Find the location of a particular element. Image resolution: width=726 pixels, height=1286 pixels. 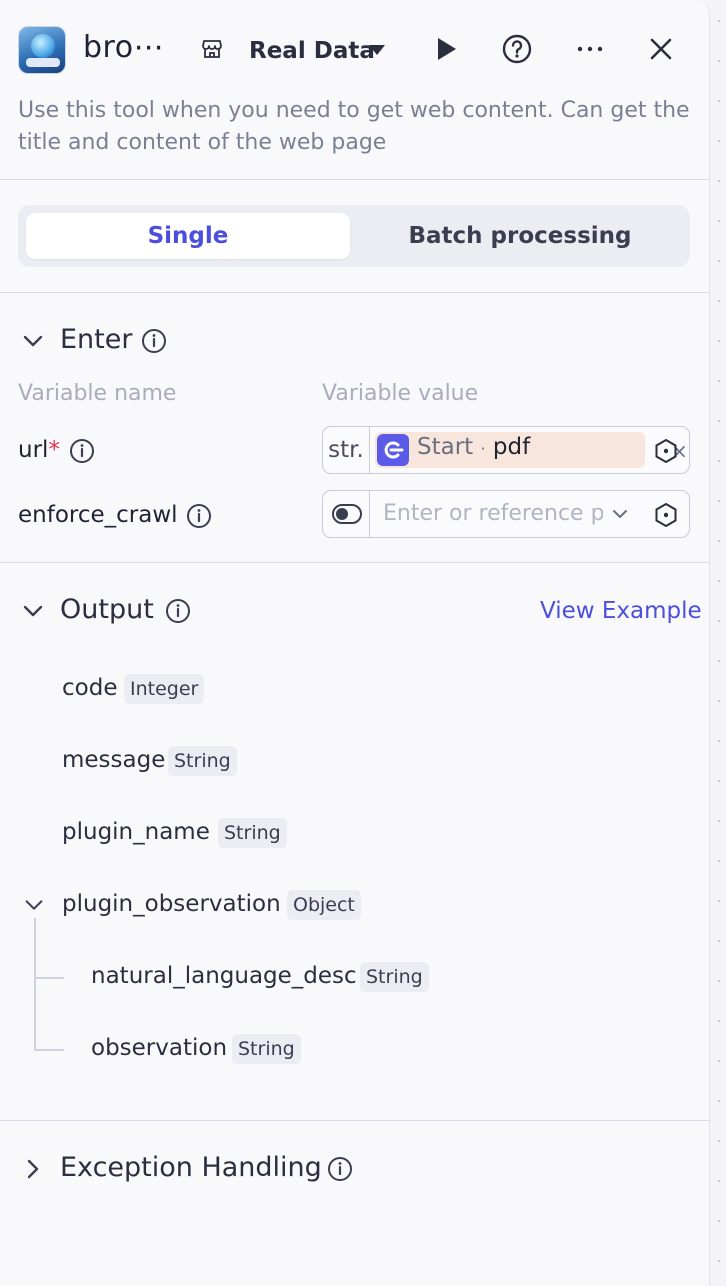

type-tag-boolean is located at coordinates (346, 514).